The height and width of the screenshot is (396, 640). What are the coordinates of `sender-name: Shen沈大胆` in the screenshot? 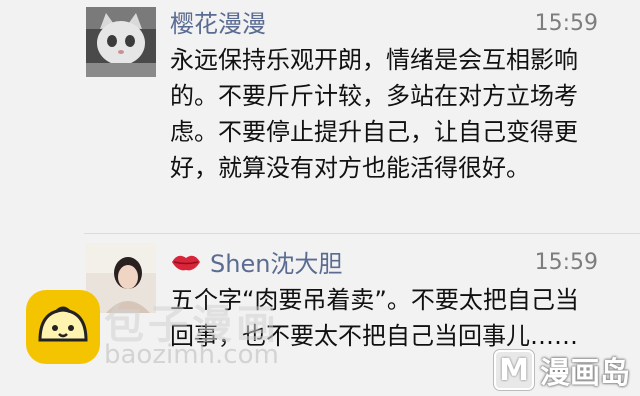 It's located at (256, 261).